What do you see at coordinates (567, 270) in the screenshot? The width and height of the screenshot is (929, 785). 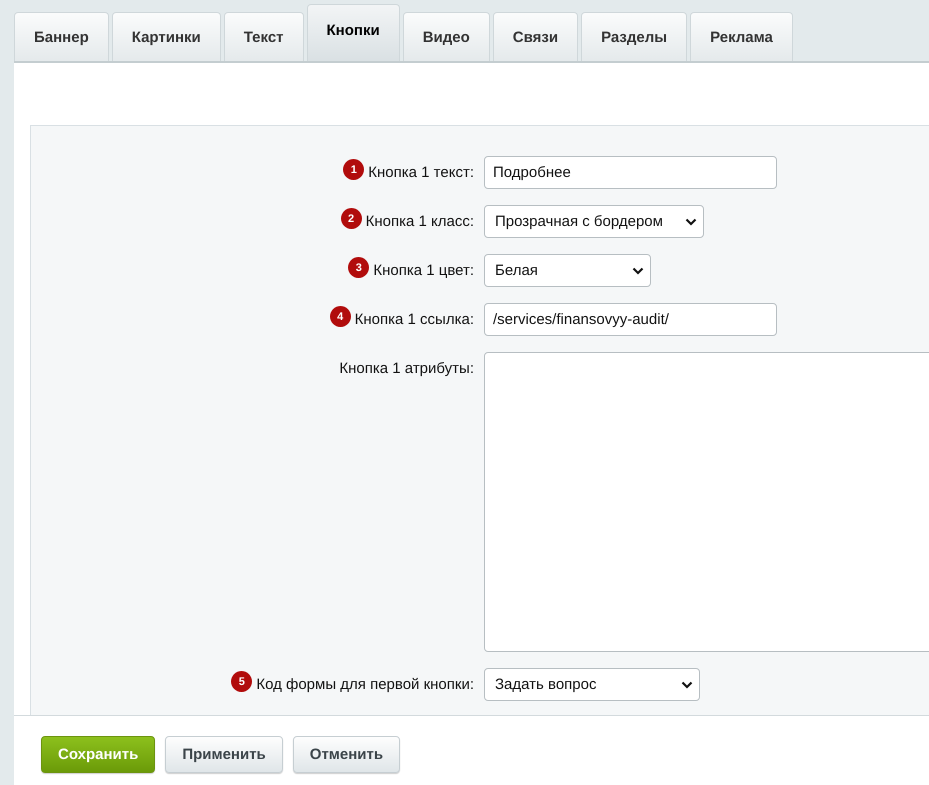 I see `dropdown: Белая` at bounding box center [567, 270].